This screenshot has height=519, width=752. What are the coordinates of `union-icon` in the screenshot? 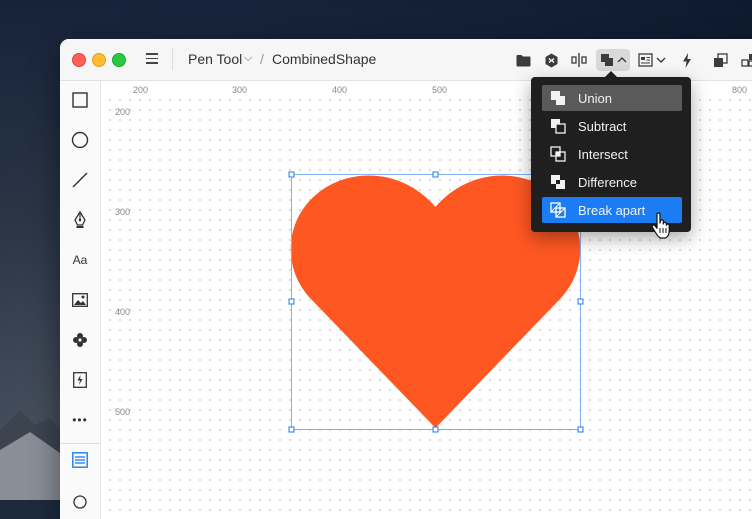 It's located at (558, 98).